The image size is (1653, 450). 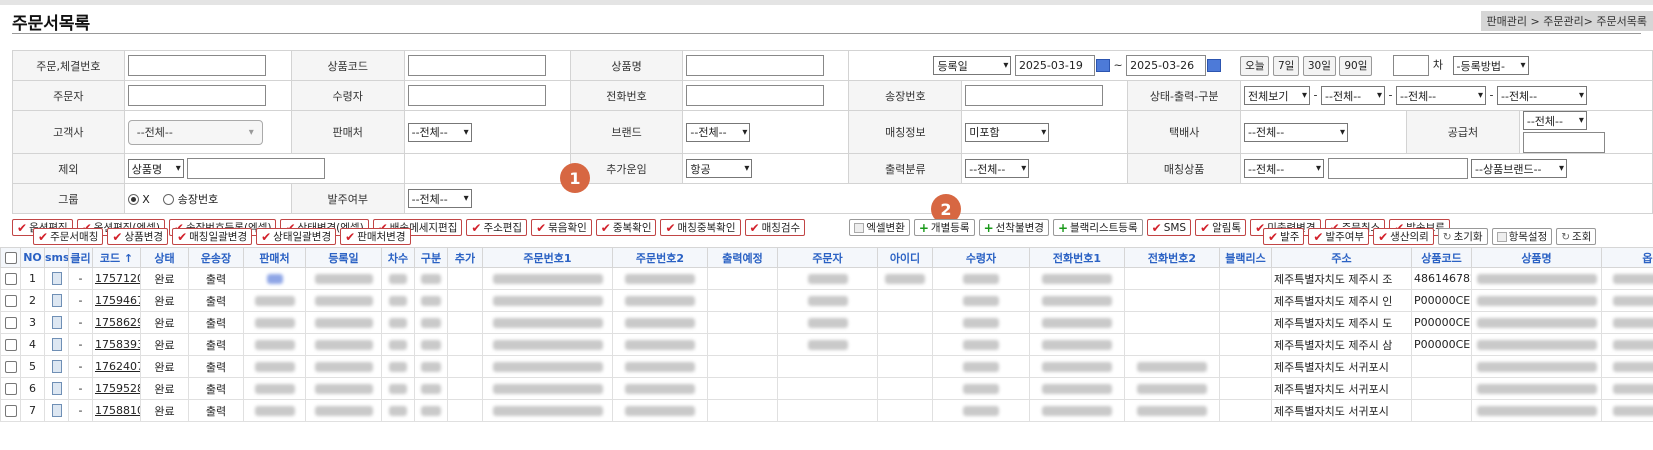 I want to click on row-code-link: 1758810, so click(x=116, y=410).